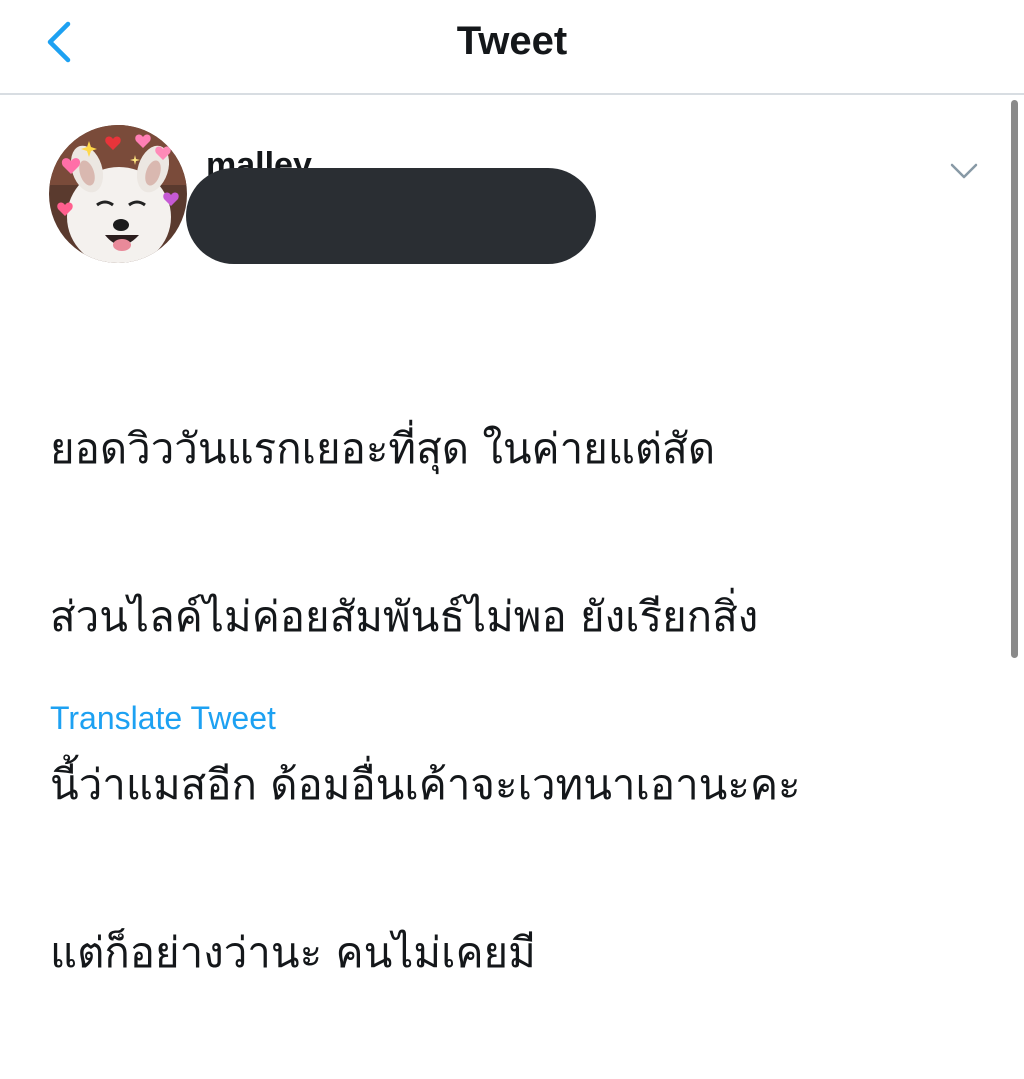 This screenshot has height=1079, width=1024. Describe the element at coordinates (293, 952) in the screenshot. I see `tweet-text-line: แต่ก็อย่างว่านะ คนไม่เคยมี` at that location.